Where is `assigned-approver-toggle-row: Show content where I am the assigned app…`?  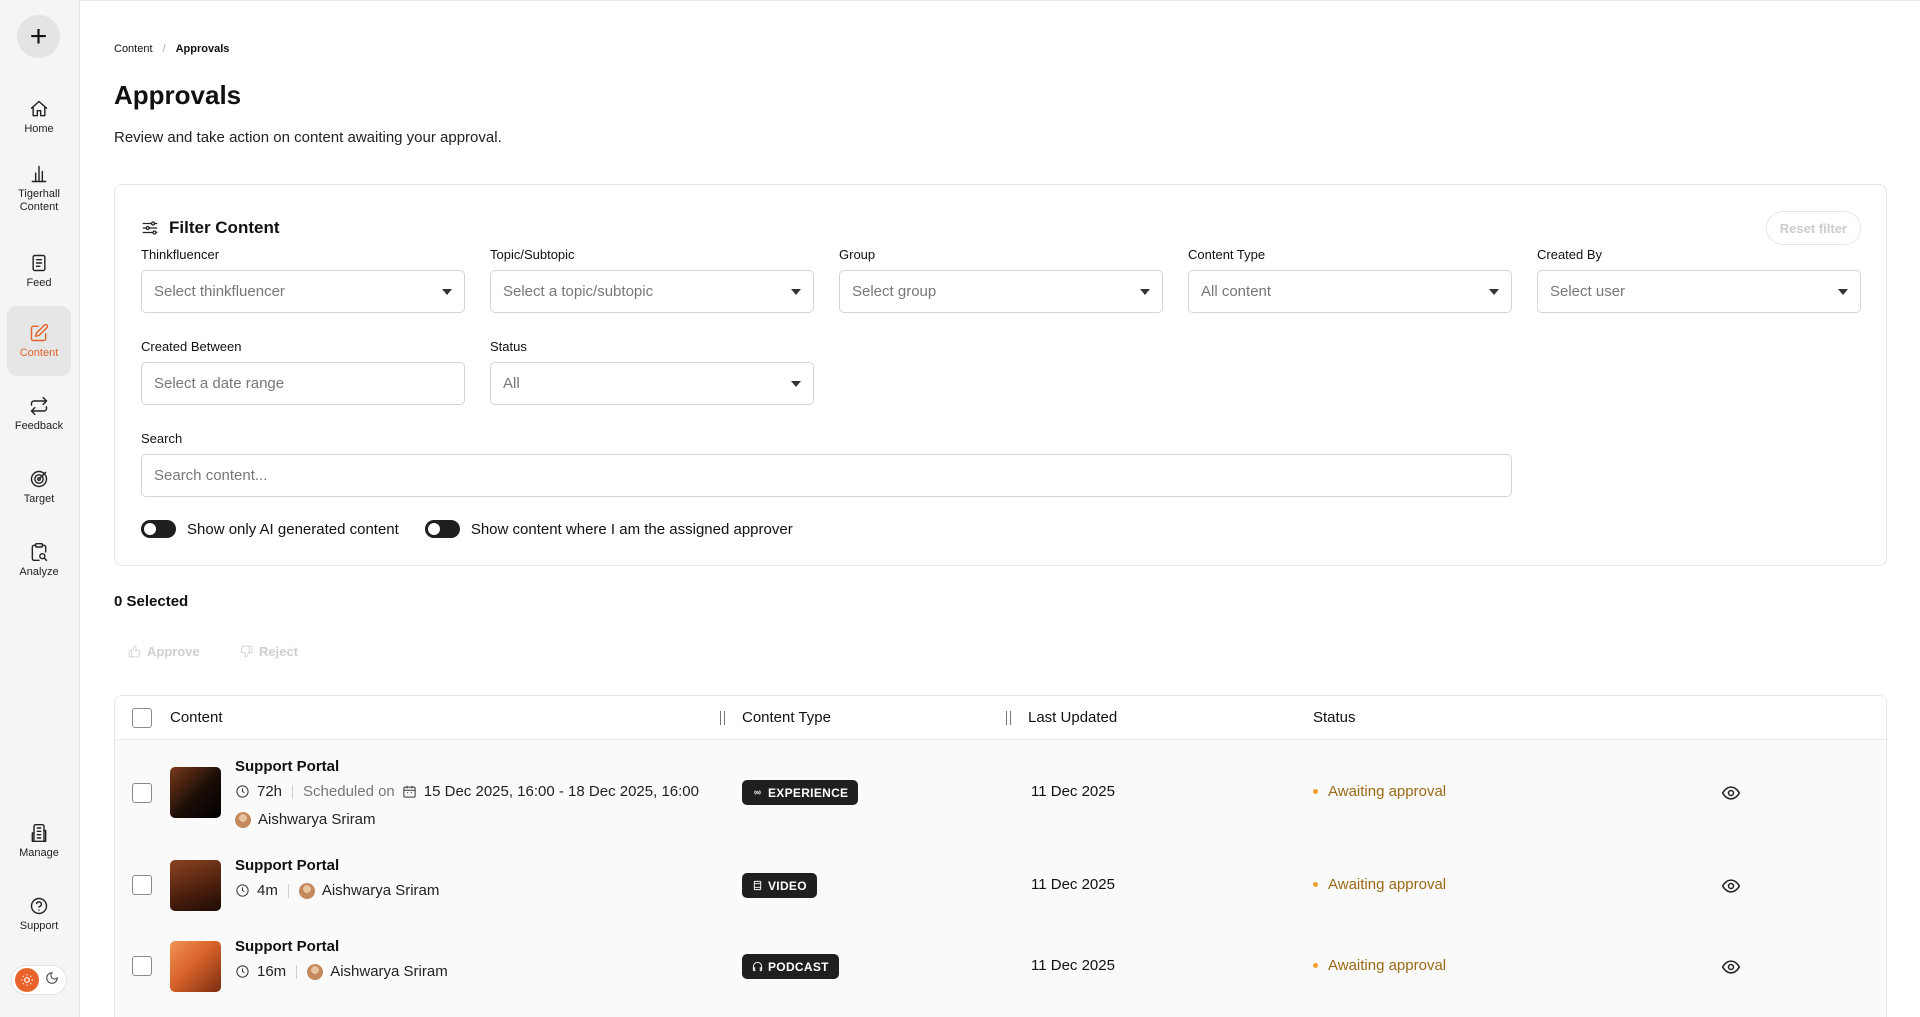 assigned-approver-toggle-row: Show content where I am the assigned app… is located at coordinates (608, 529).